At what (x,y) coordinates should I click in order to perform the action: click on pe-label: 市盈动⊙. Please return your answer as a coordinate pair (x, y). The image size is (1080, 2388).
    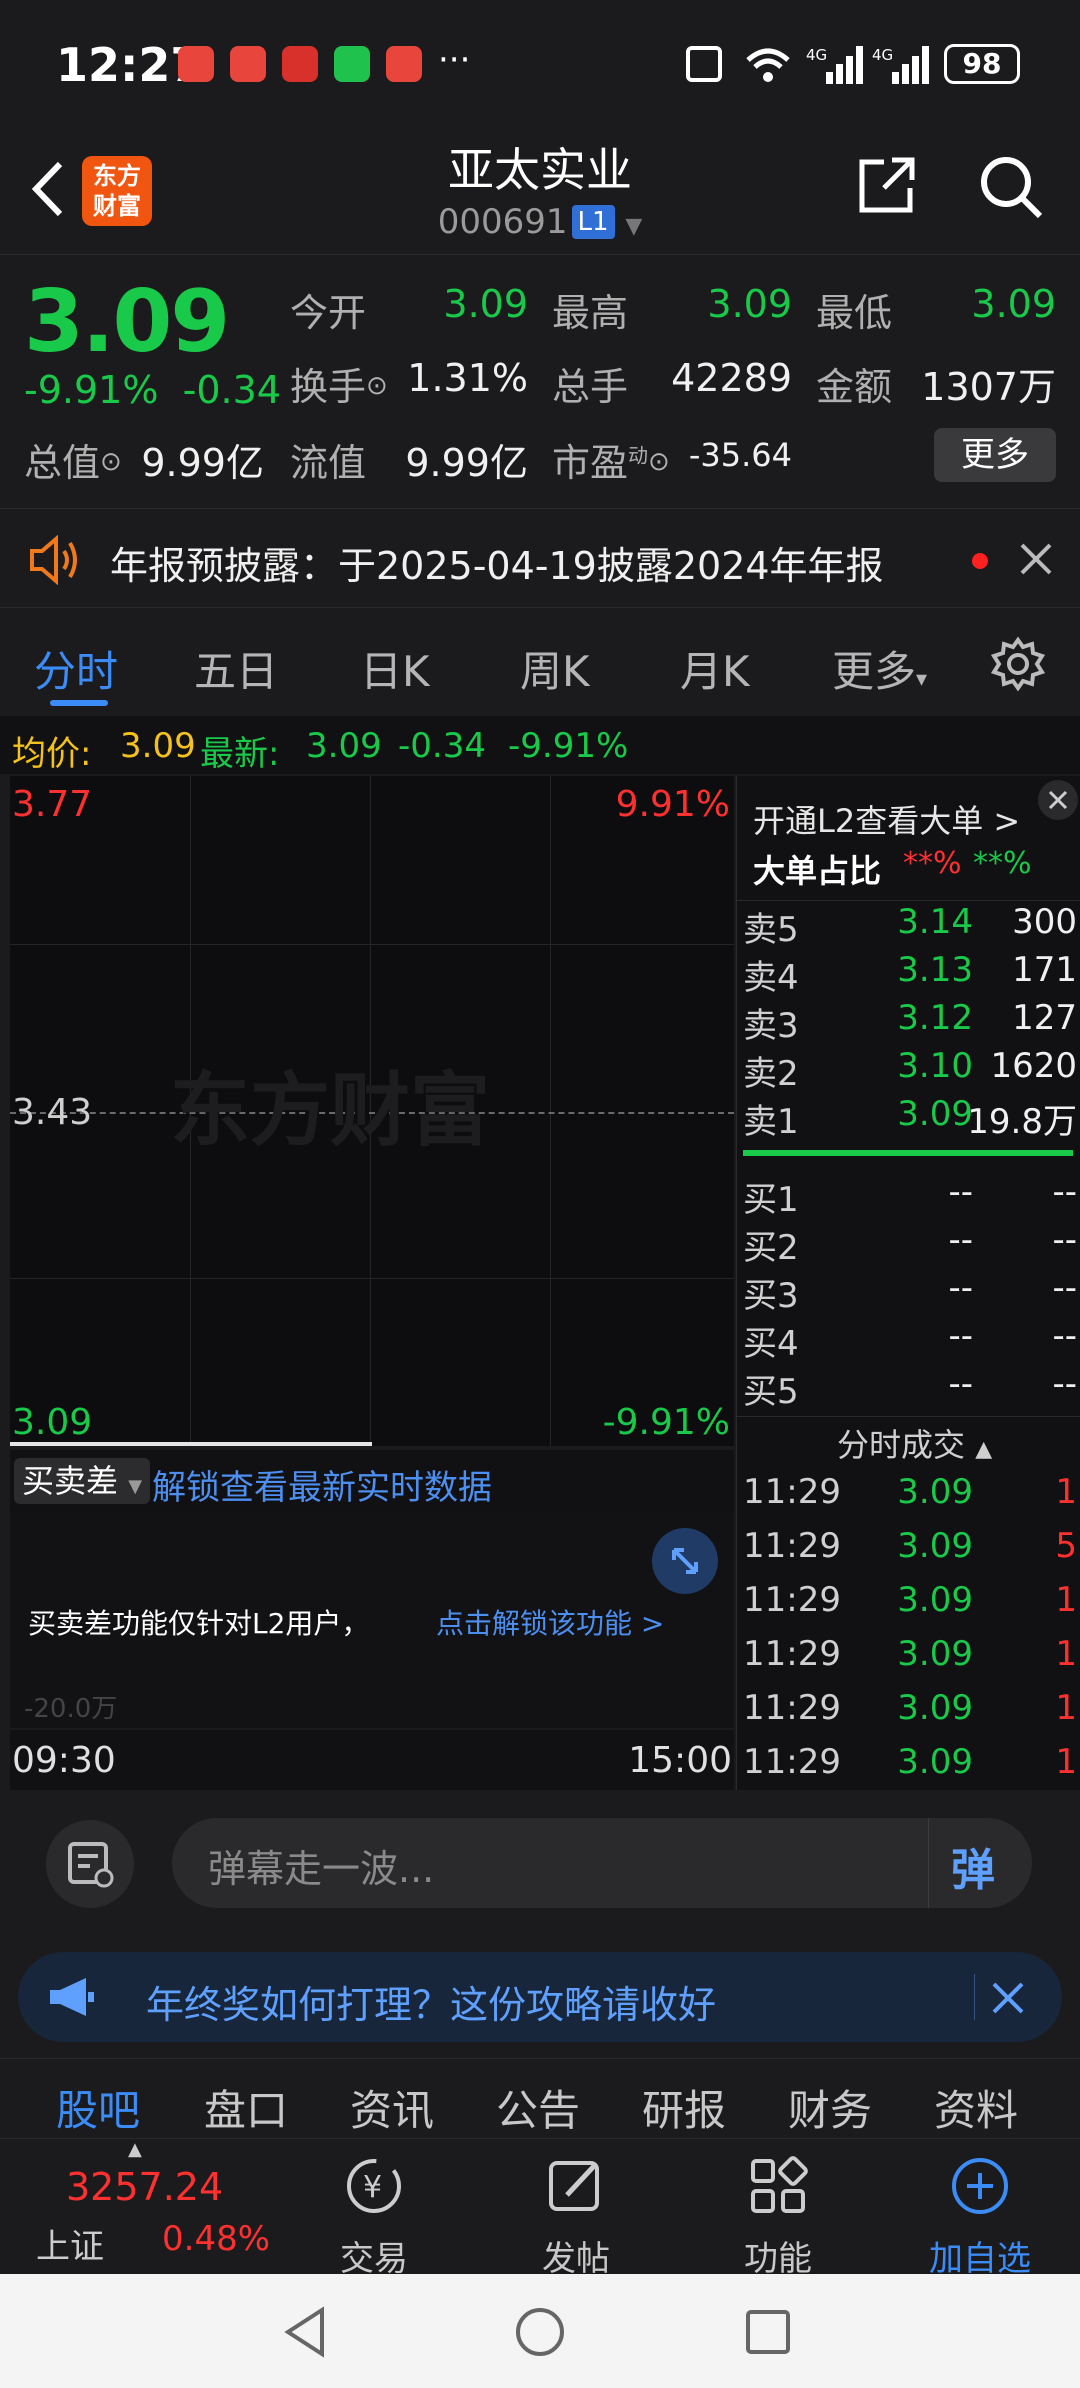
    Looking at the image, I should click on (611, 459).